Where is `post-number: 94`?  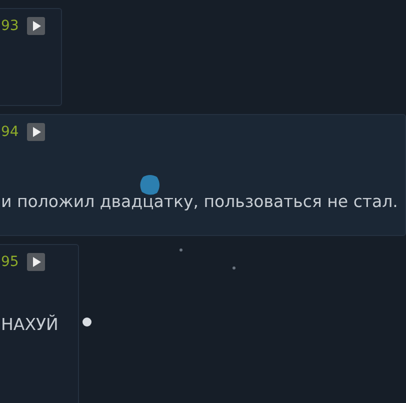
post-number: 94 is located at coordinates (10, 132).